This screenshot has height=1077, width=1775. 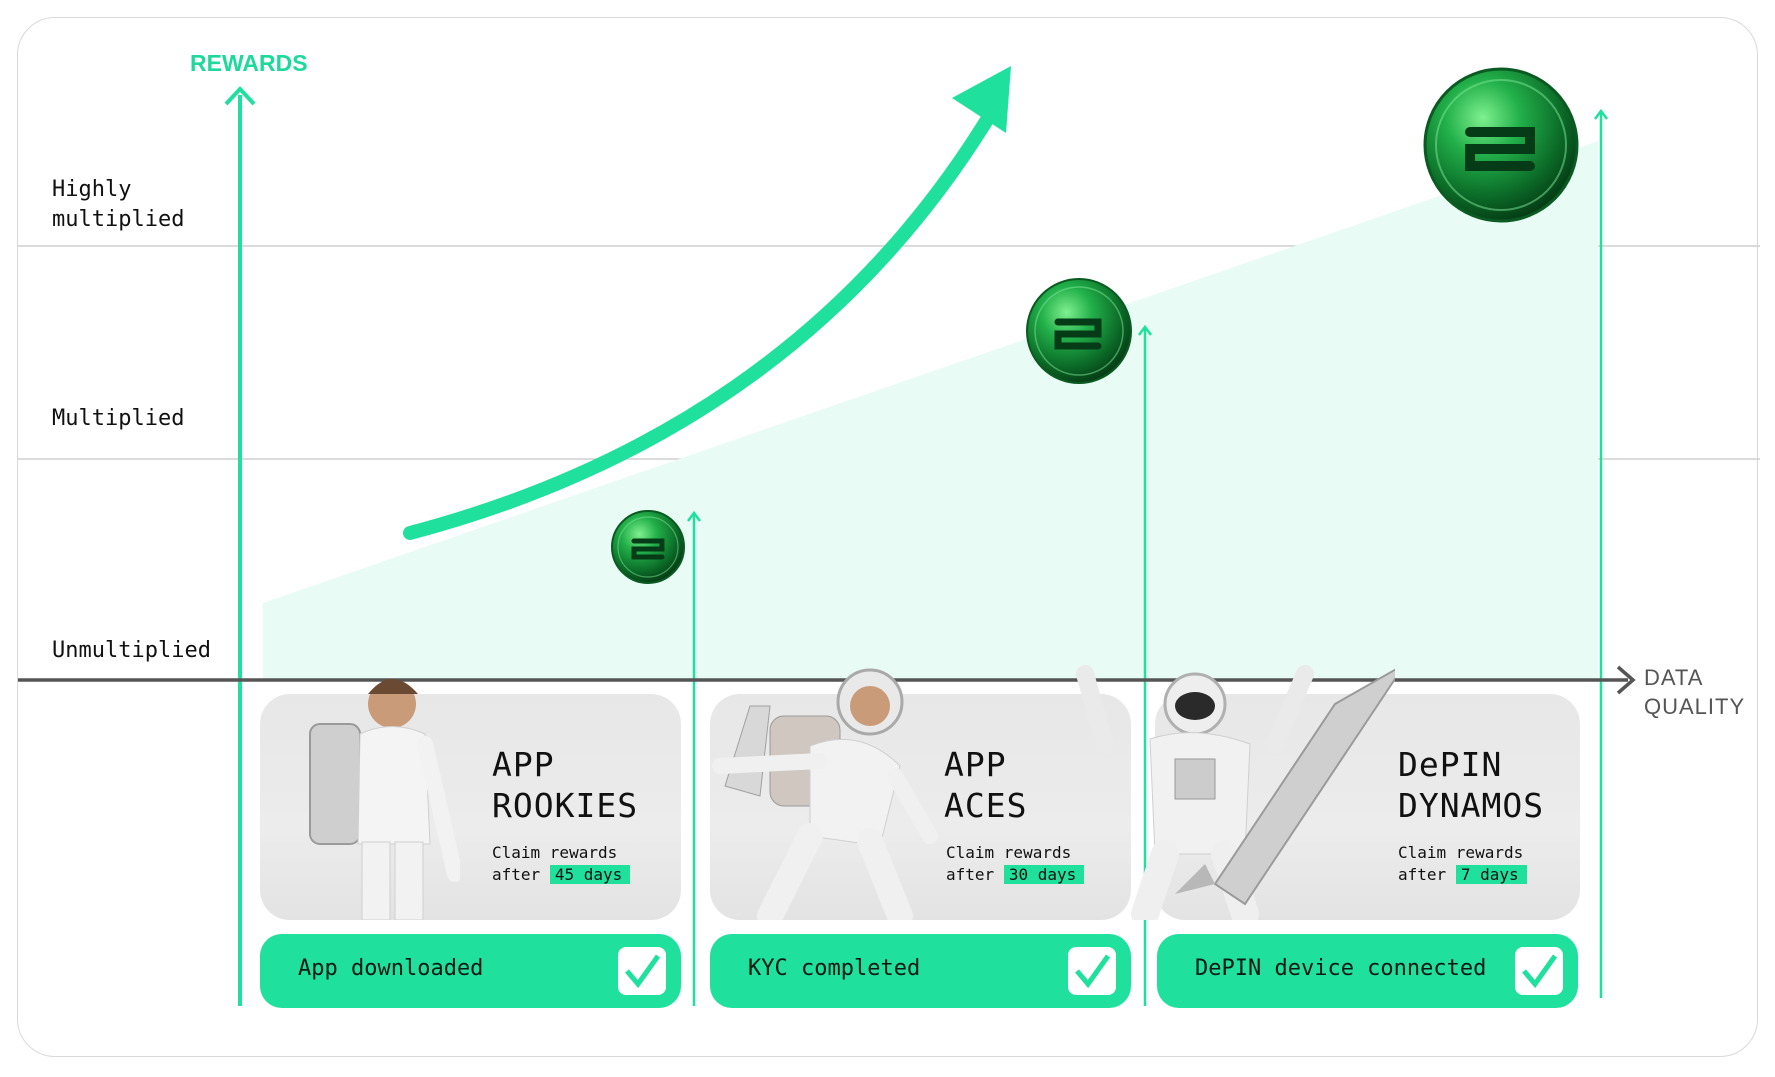 What do you see at coordinates (986, 785) in the screenshot?
I see `tier-title: APP ACES` at bounding box center [986, 785].